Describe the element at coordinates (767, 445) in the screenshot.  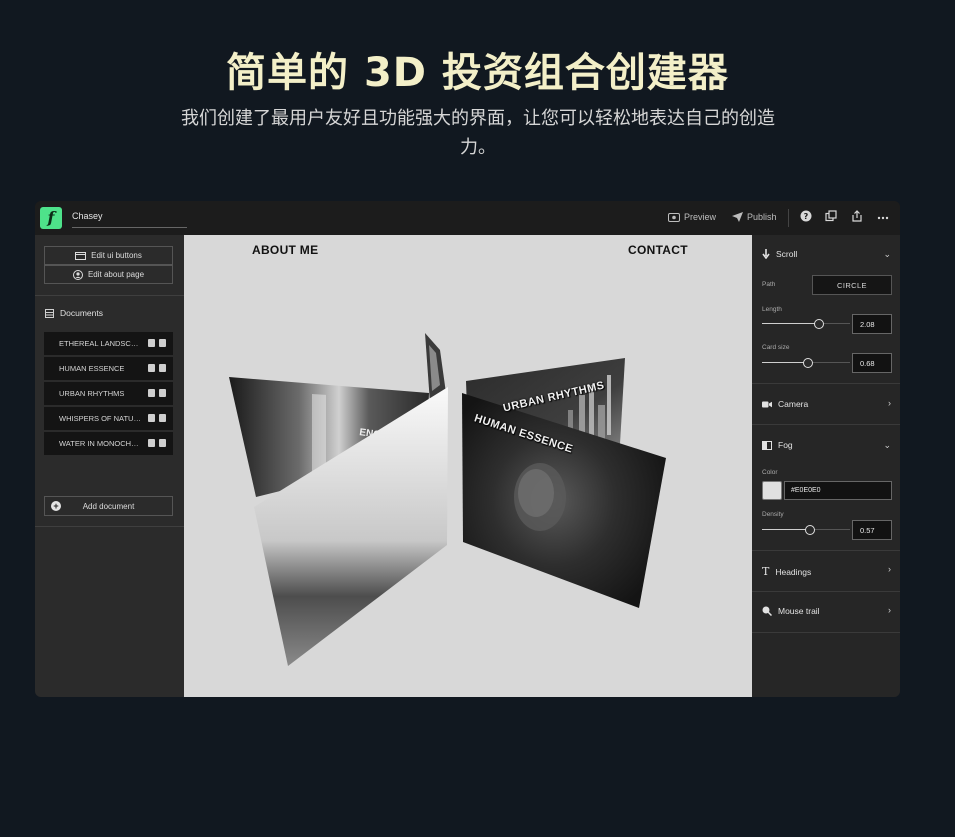
I see `fog-icon` at that location.